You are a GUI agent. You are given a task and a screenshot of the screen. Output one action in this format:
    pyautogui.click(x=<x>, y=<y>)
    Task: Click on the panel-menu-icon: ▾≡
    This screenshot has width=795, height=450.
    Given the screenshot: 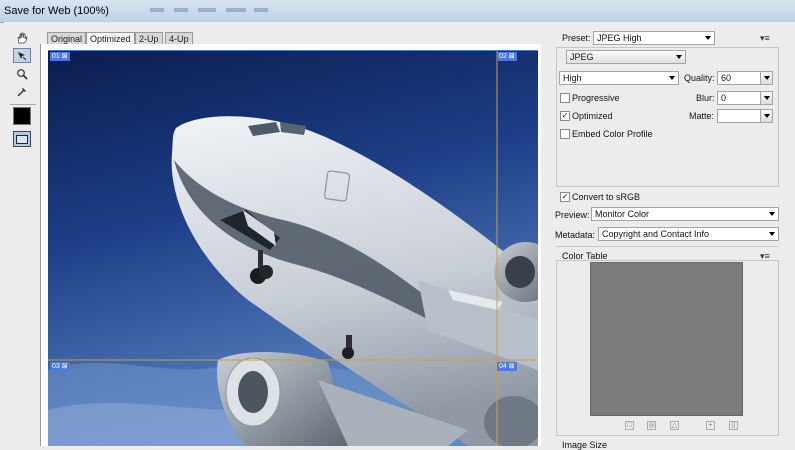 What is the action you would take?
    pyautogui.click(x=765, y=38)
    